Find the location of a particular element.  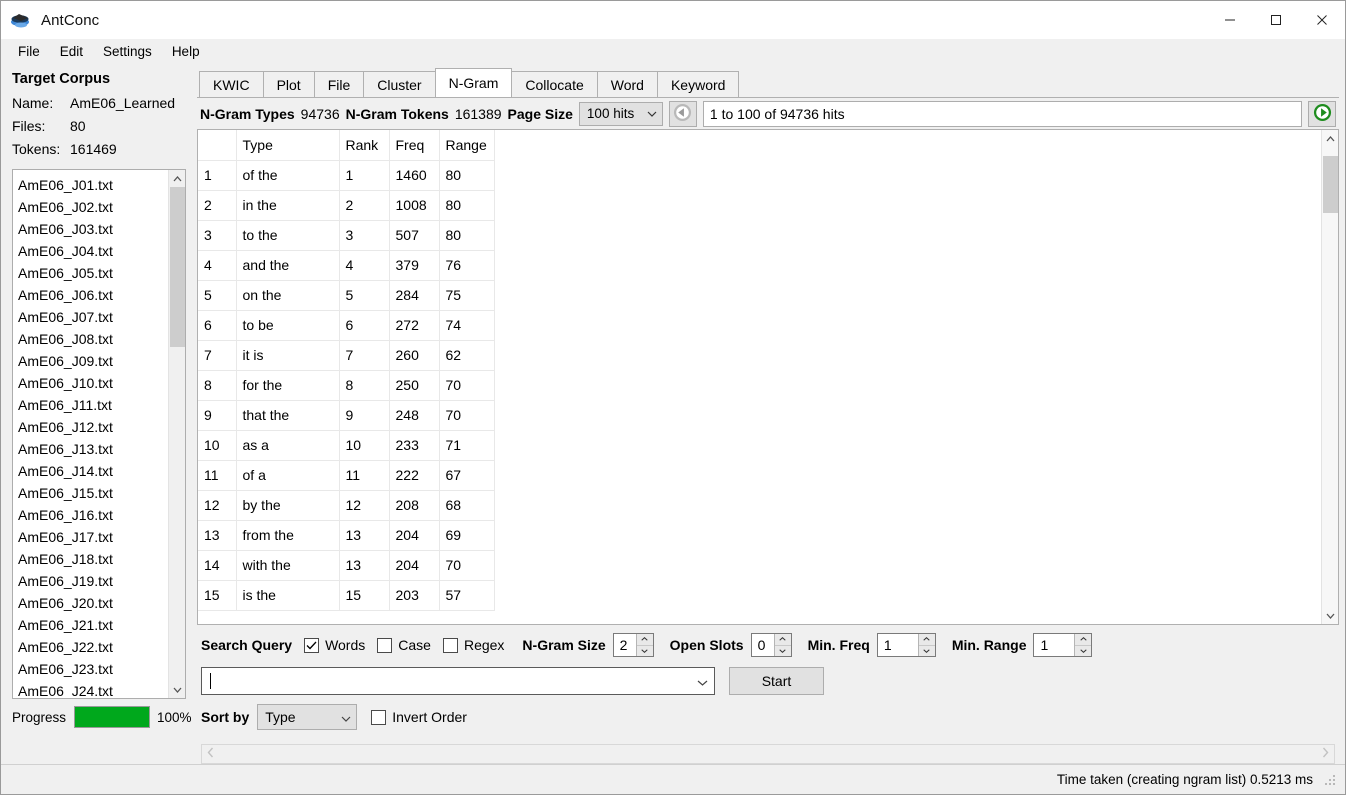

file-list-item: AmE06_J13.txt is located at coordinates (93, 449).